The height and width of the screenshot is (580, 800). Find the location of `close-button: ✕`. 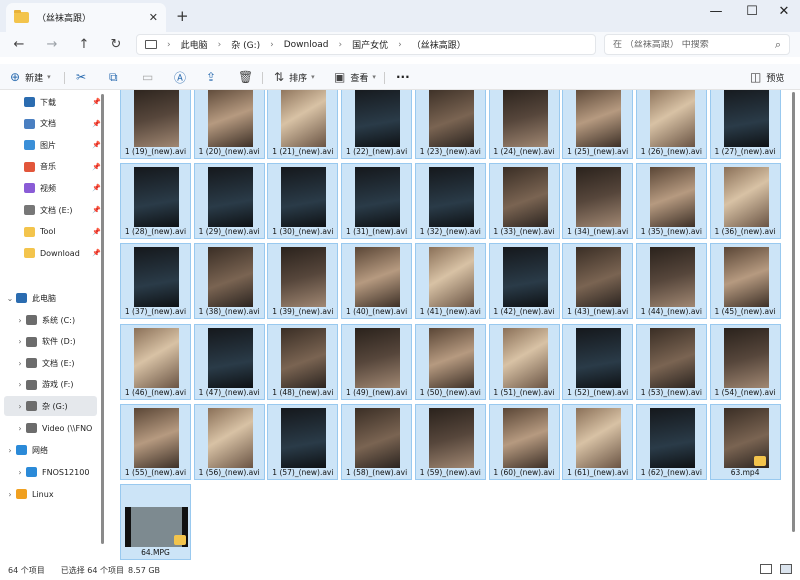

close-button: ✕ is located at coordinates (784, 11).